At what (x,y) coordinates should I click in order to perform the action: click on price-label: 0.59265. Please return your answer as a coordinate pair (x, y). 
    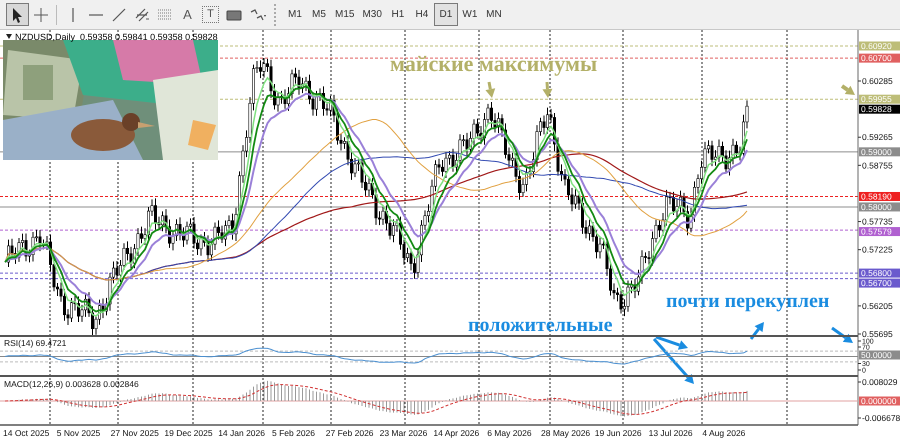
    Looking at the image, I should click on (877, 137).